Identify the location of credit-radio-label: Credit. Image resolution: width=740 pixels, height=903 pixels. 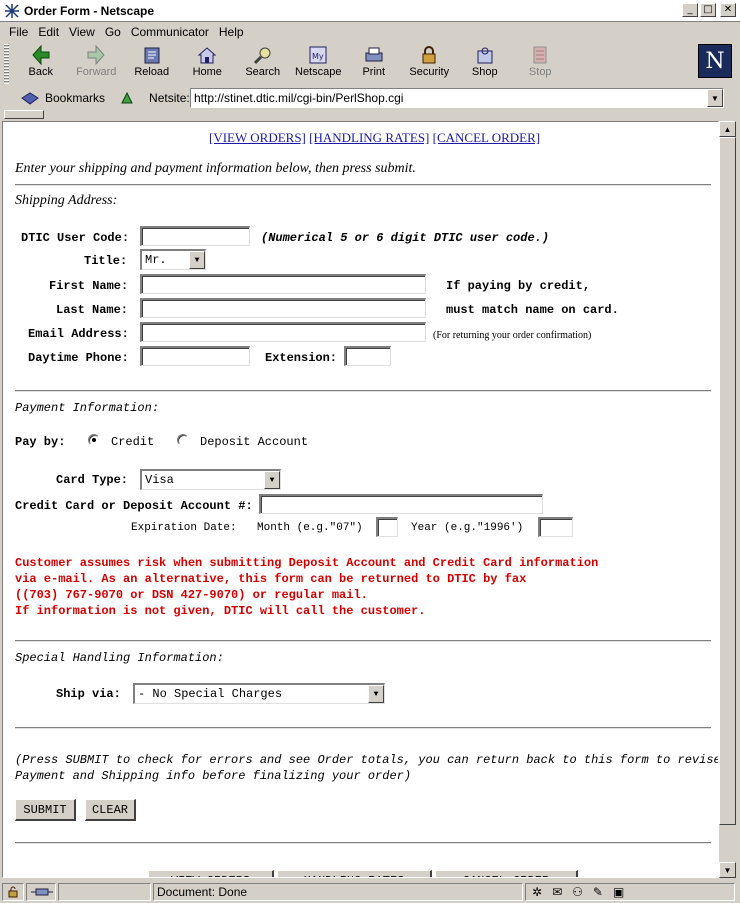
(133, 442).